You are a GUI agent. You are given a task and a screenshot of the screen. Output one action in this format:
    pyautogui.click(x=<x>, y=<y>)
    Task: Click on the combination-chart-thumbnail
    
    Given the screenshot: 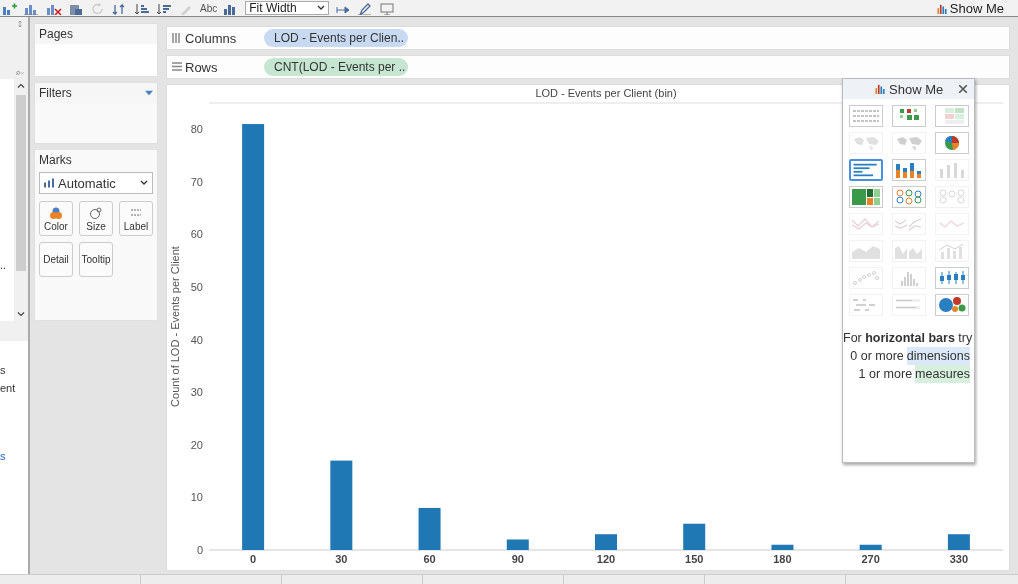 What is the action you would take?
    pyautogui.click(x=952, y=251)
    